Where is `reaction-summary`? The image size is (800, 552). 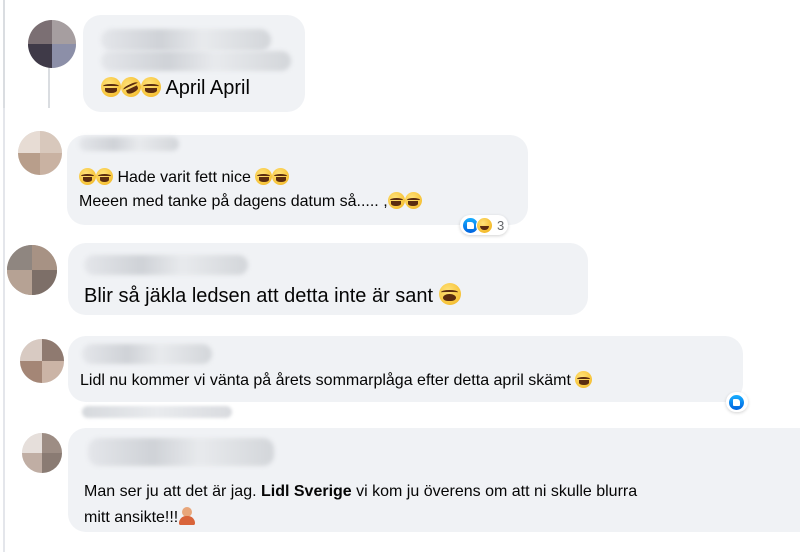
reaction-summary is located at coordinates (737, 402).